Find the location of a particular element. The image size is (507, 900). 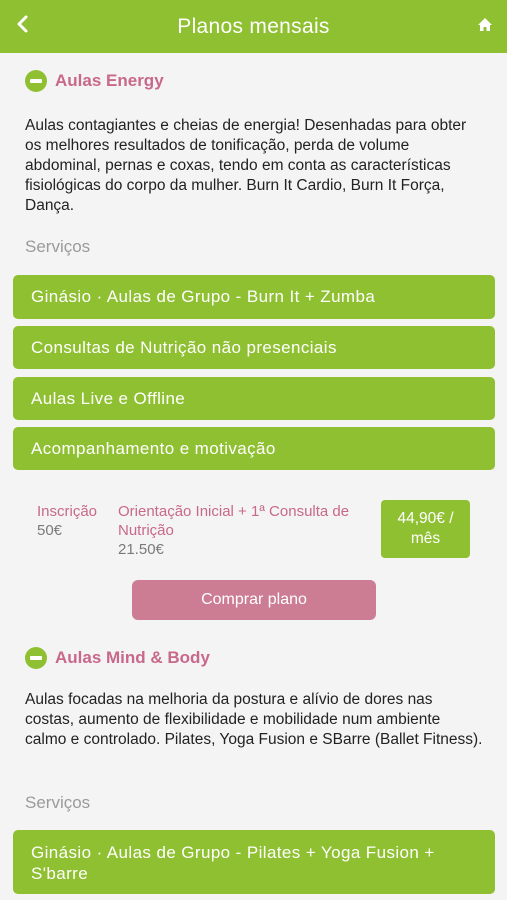

fee-value-orientacao: 21.50€ is located at coordinates (141, 549).